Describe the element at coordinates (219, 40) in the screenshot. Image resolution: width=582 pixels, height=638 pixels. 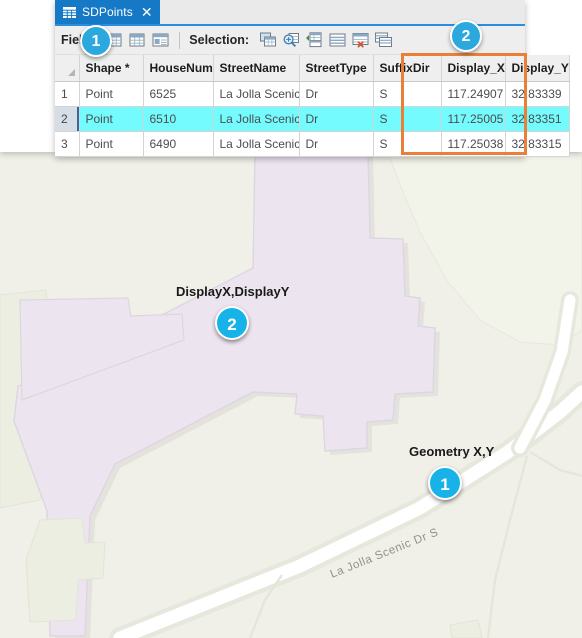
I see `selection-label: Selection:` at that location.